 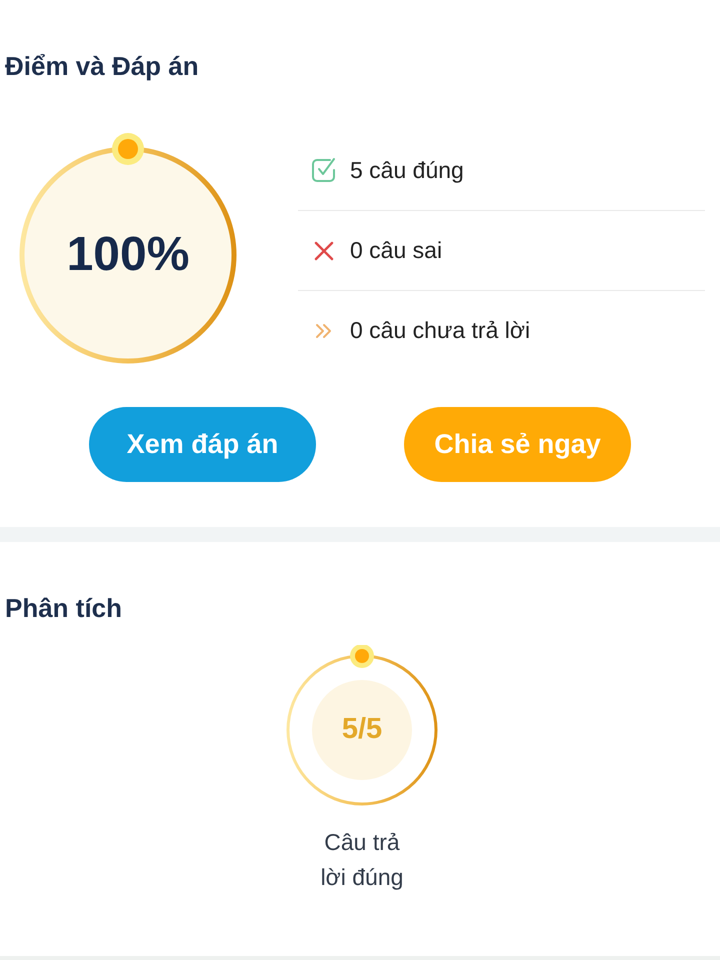 I want to click on double-chevron-icon, so click(x=324, y=330).